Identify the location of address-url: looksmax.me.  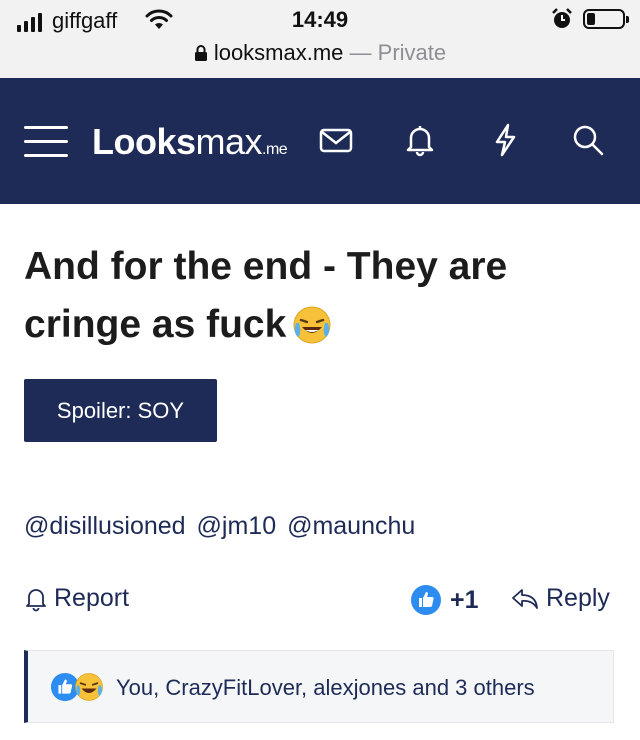
(278, 52).